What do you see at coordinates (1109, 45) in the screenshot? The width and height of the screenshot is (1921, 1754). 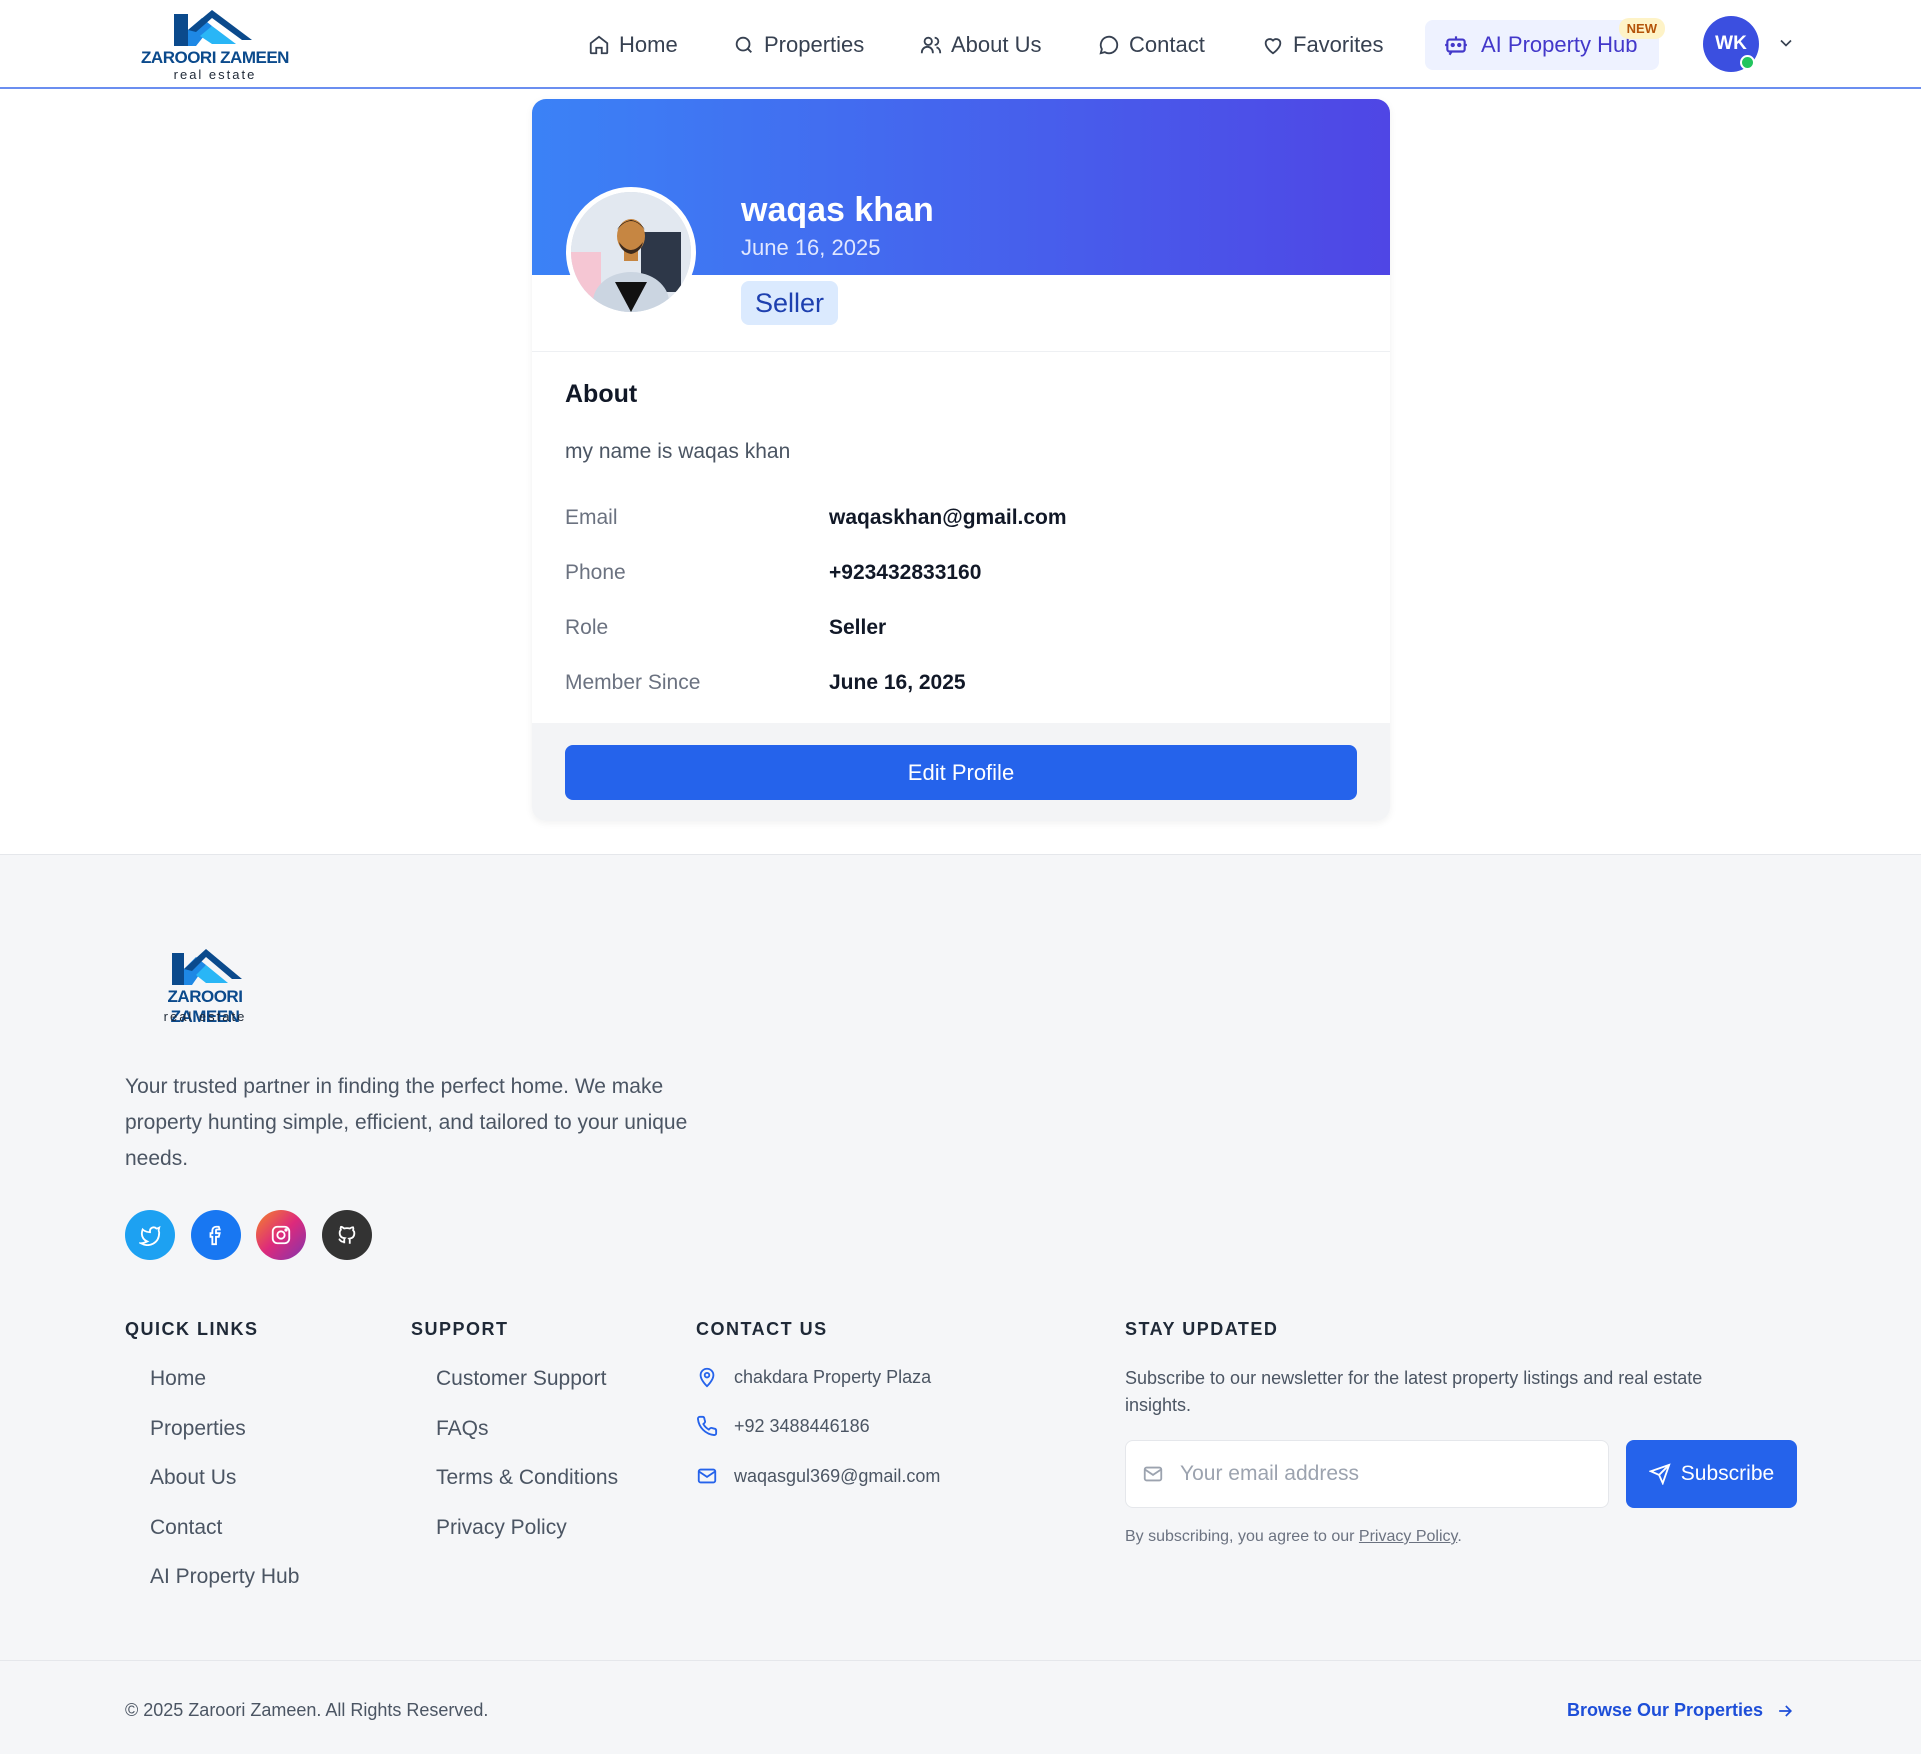 I see `message-icon` at bounding box center [1109, 45].